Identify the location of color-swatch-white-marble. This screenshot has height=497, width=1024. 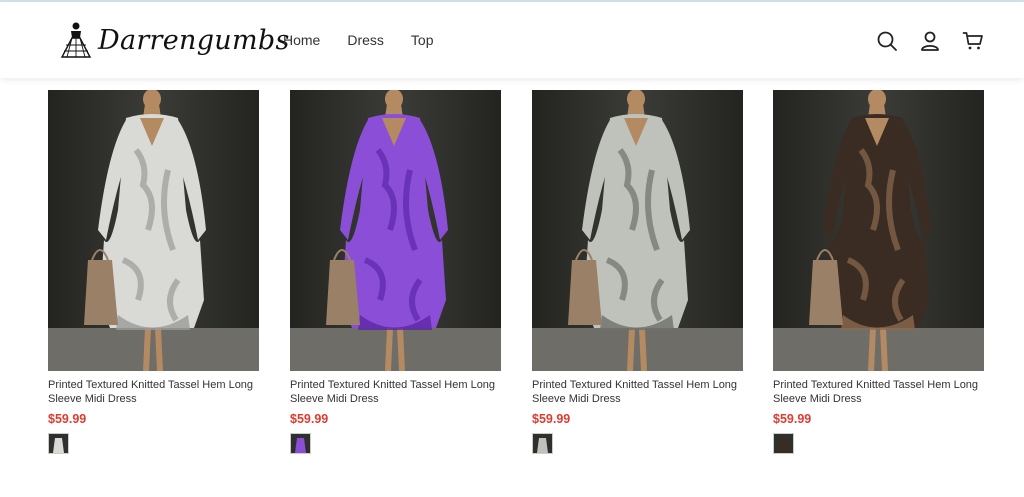
(58, 443).